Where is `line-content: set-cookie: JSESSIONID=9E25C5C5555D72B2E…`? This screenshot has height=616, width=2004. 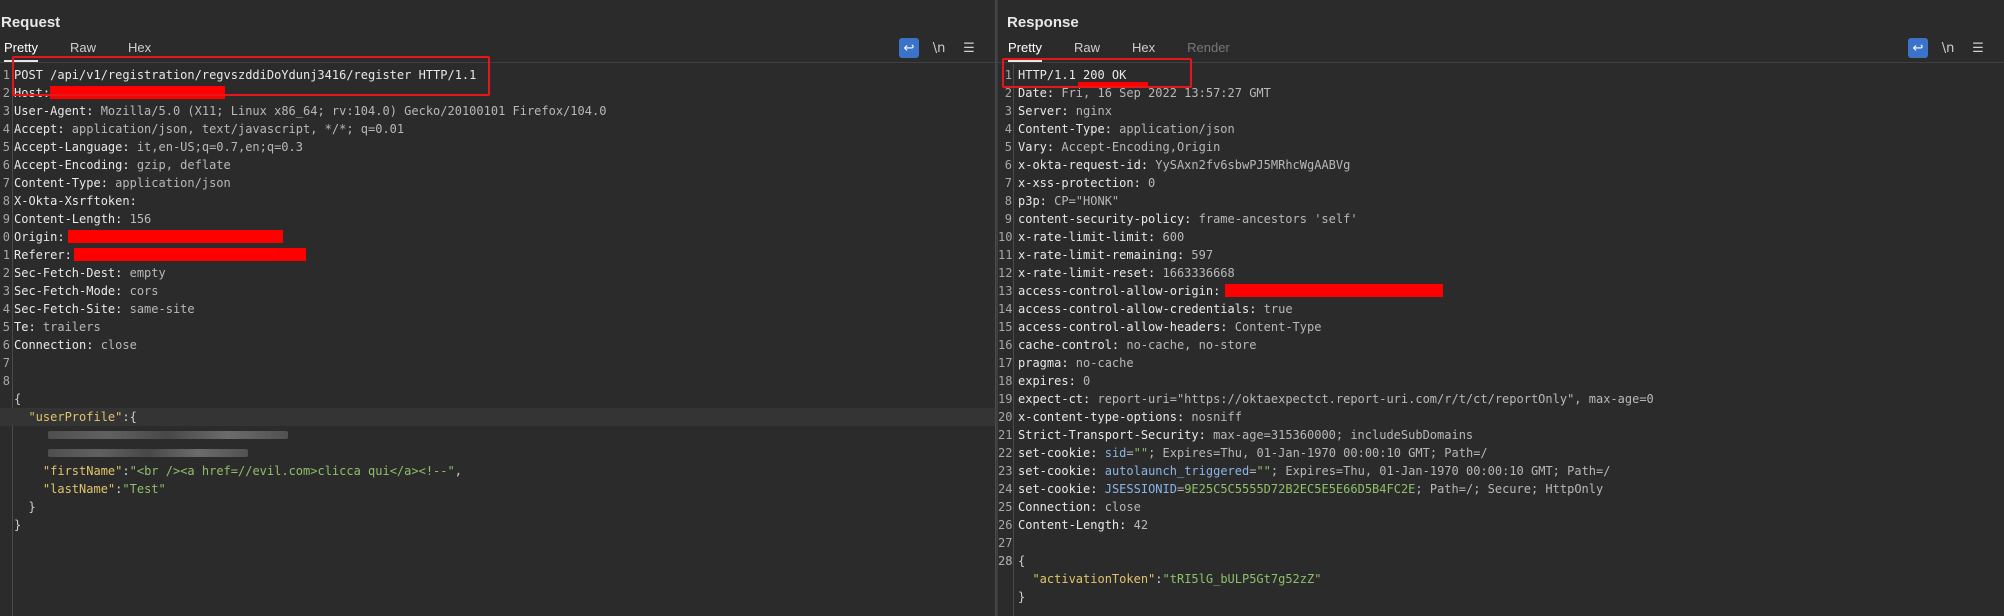
line-content: set-cookie: JSESSIONID=9E25C5C5555D72B2E… is located at coordinates (1310, 489).